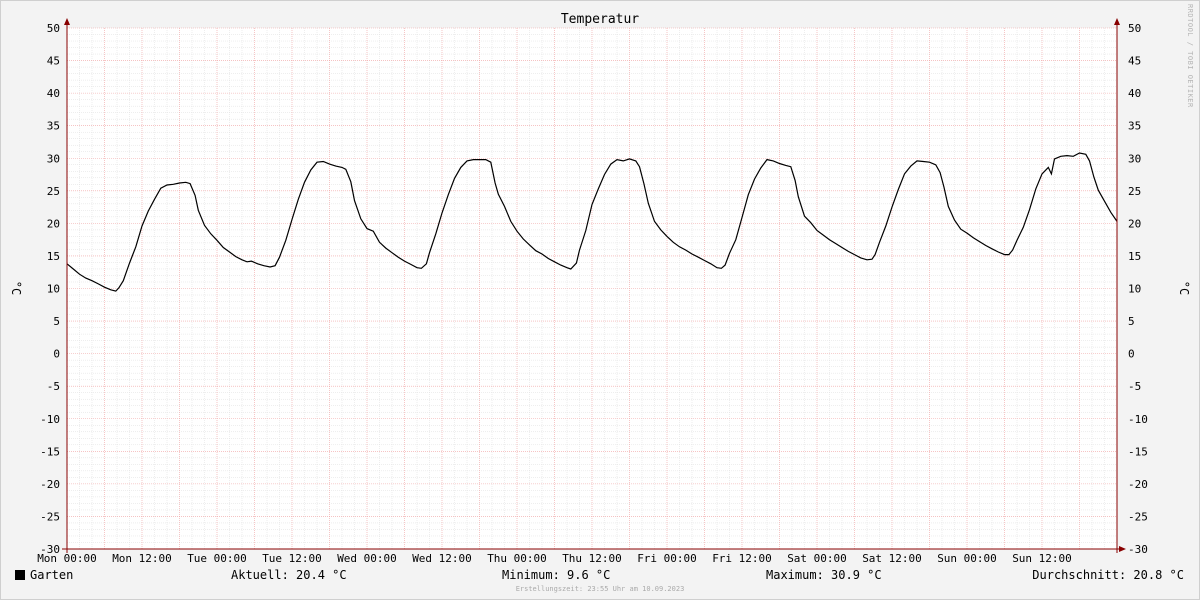 The width and height of the screenshot is (1200, 600). Describe the element at coordinates (1131, 354) in the screenshot. I see `y-tick-label-right: 0` at that location.